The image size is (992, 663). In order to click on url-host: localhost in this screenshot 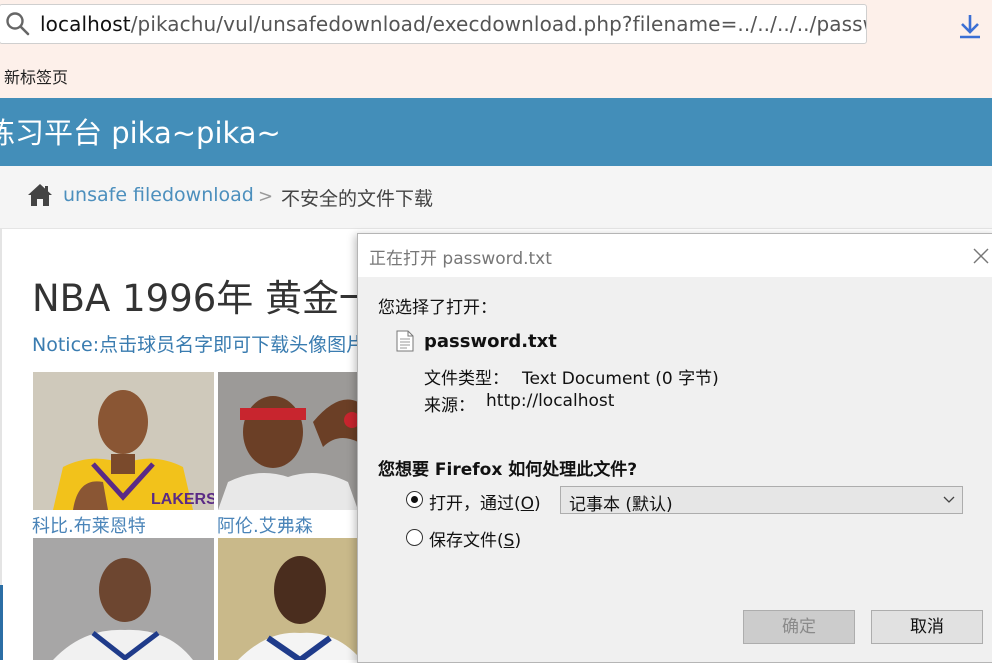, I will do `click(85, 24)`.